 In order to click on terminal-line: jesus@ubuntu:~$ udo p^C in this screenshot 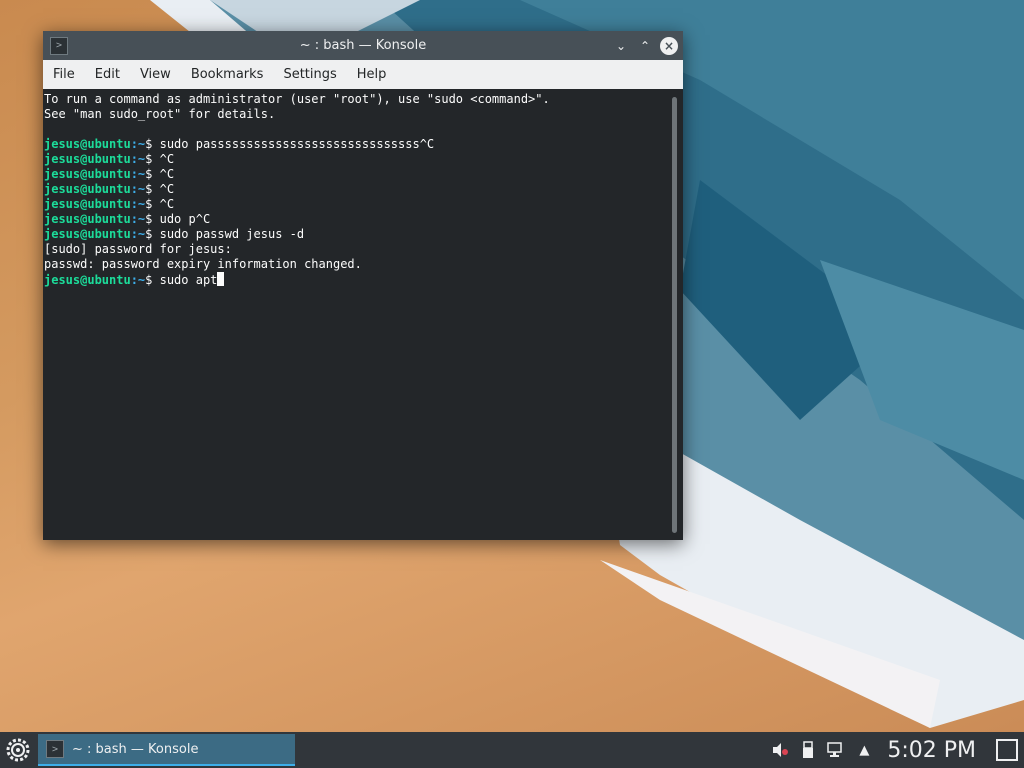, I will do `click(363, 219)`.